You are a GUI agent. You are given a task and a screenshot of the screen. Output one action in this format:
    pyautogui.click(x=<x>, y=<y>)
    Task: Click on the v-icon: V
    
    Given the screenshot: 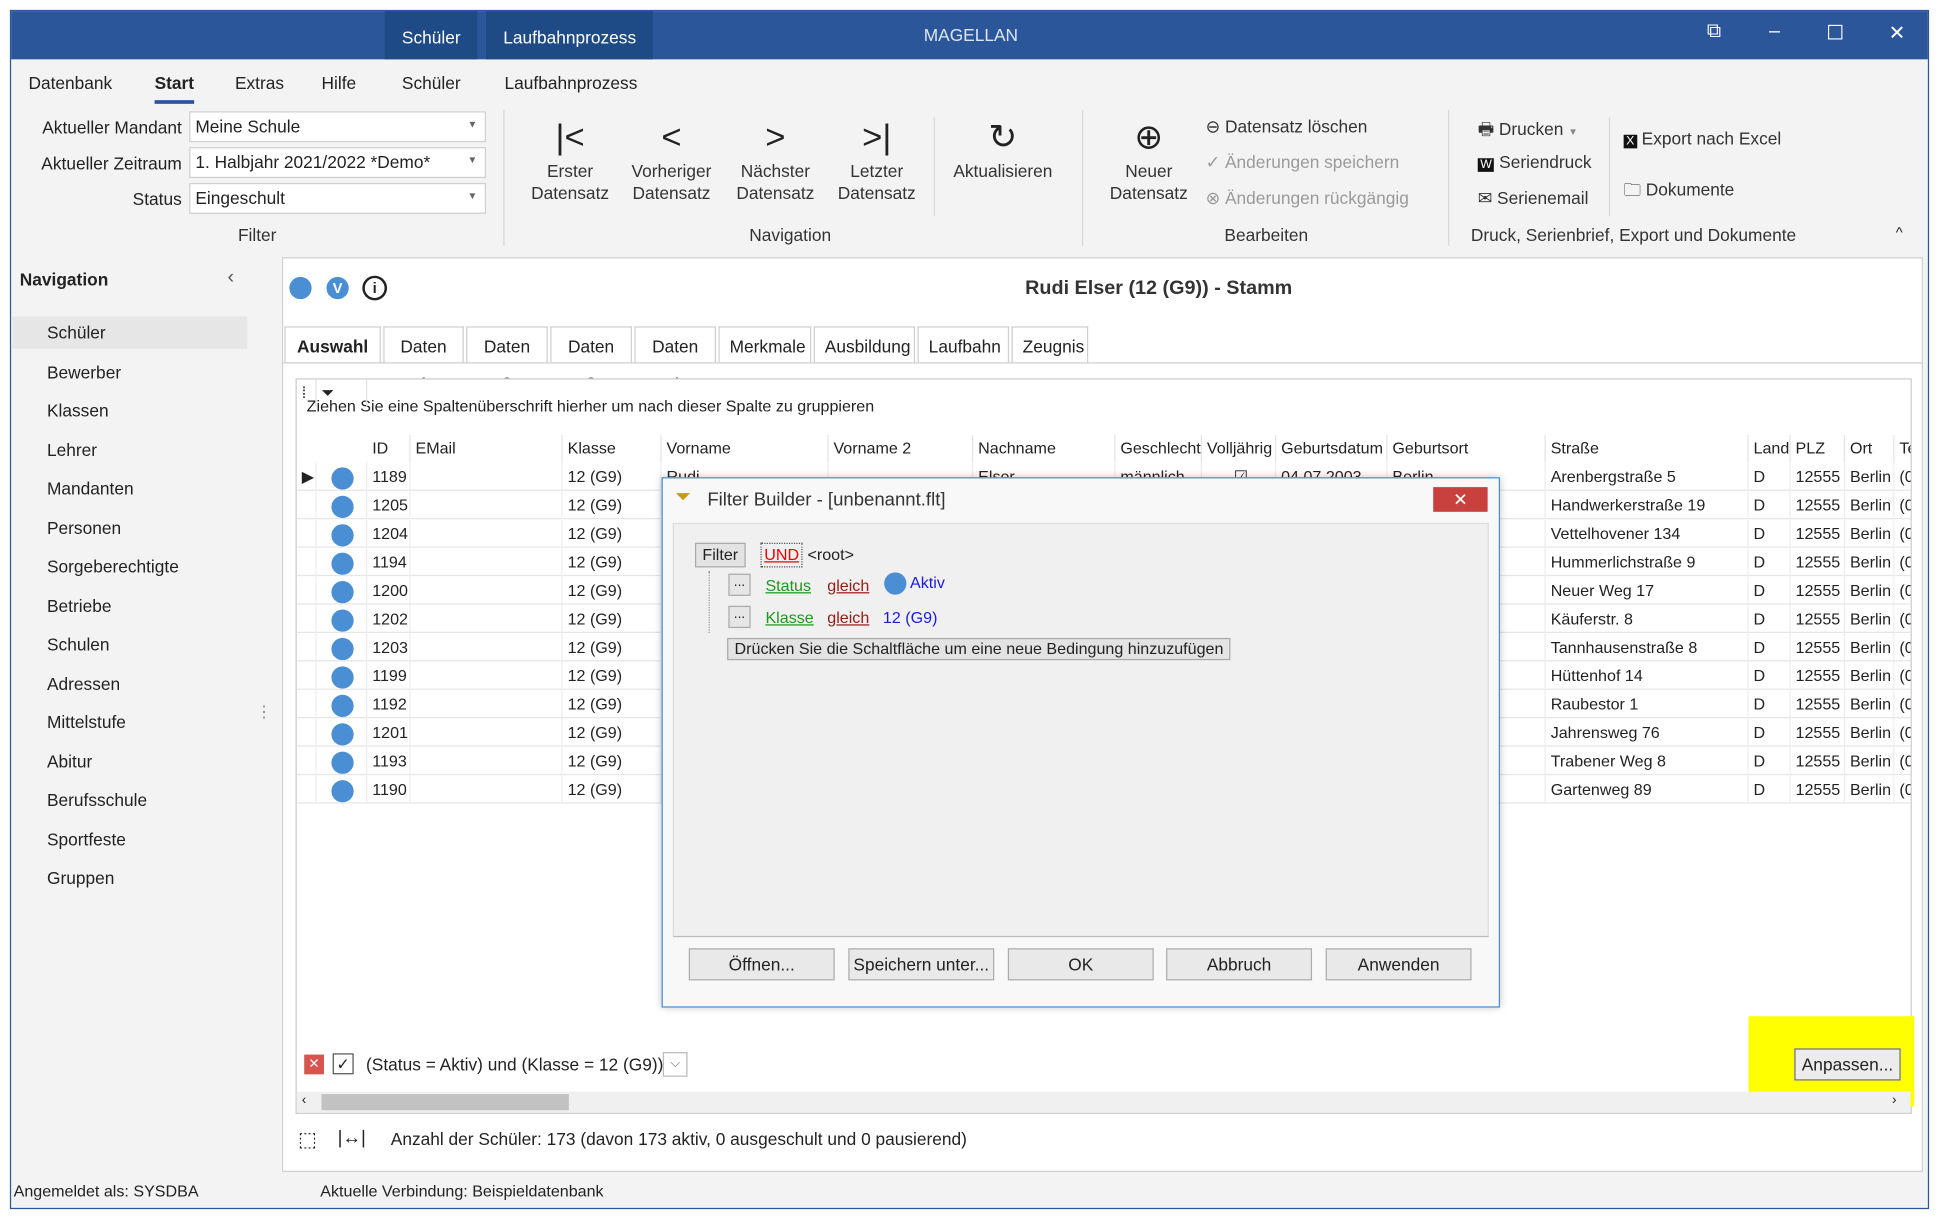 What is the action you would take?
    pyautogui.click(x=337, y=288)
    